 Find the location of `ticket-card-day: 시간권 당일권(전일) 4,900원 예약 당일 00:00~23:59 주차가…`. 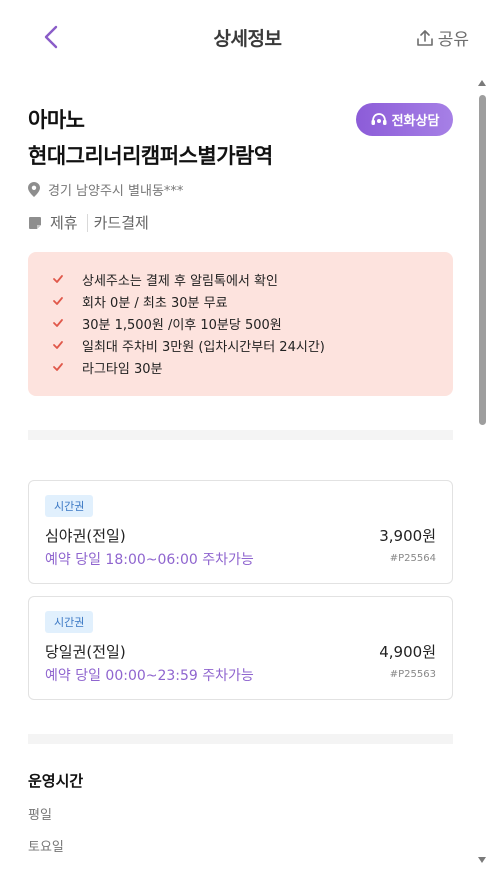

ticket-card-day: 시간권 당일권(전일) 4,900원 예약 당일 00:00~23:59 주차가… is located at coordinates (240, 648).